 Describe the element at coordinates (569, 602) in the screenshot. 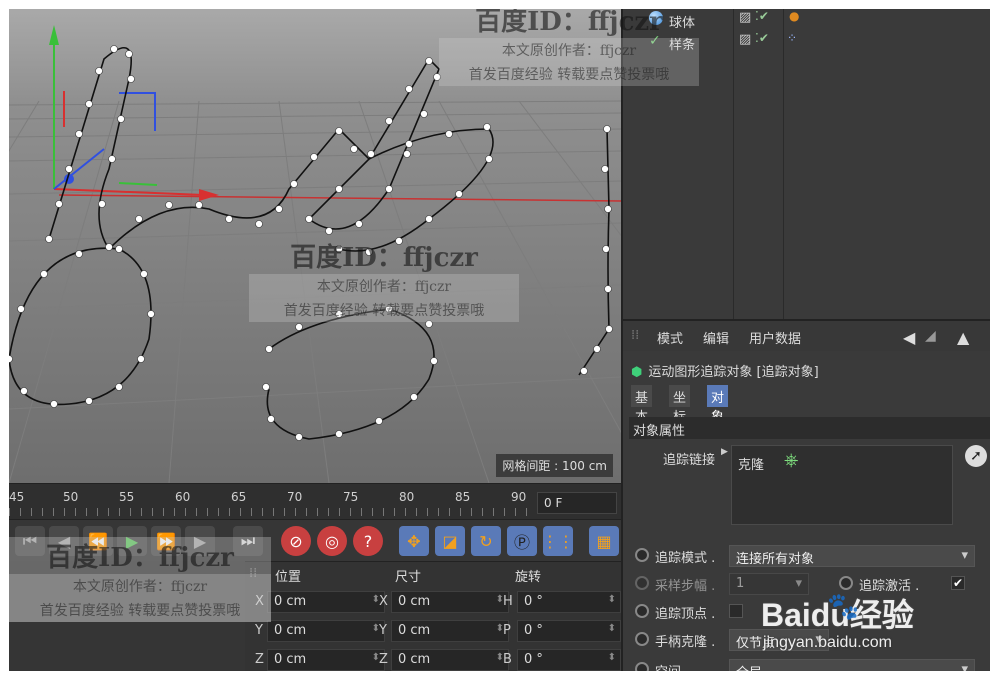

I see `rotation-h-field: 0 °` at that location.